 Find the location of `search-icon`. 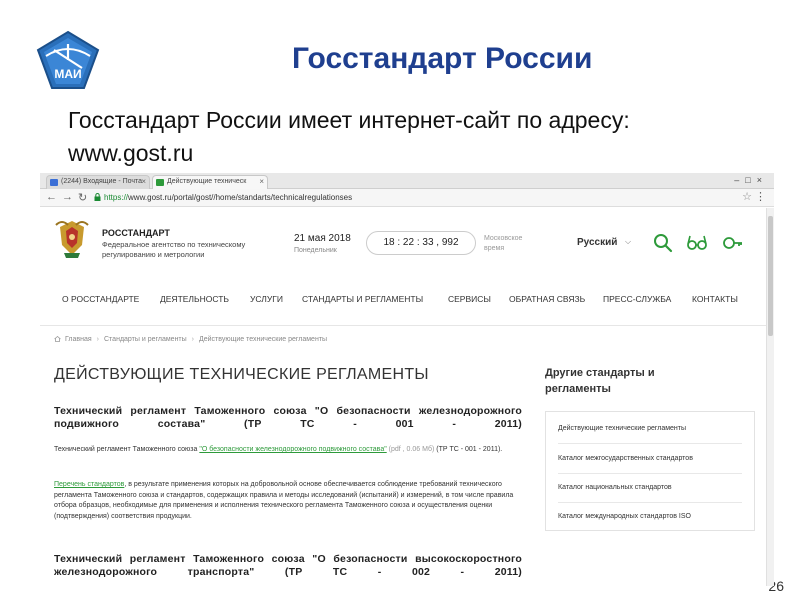

search-icon is located at coordinates (663, 243).